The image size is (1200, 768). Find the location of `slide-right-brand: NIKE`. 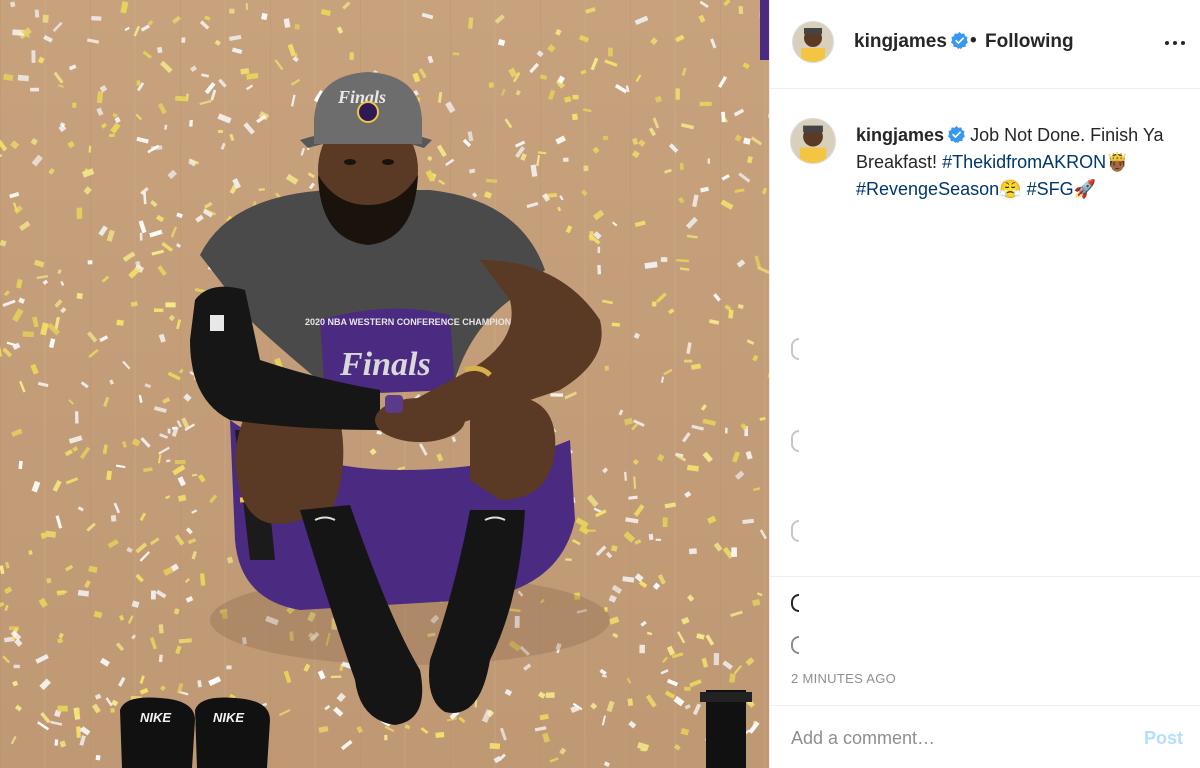

slide-right-brand: NIKE is located at coordinates (228, 717).